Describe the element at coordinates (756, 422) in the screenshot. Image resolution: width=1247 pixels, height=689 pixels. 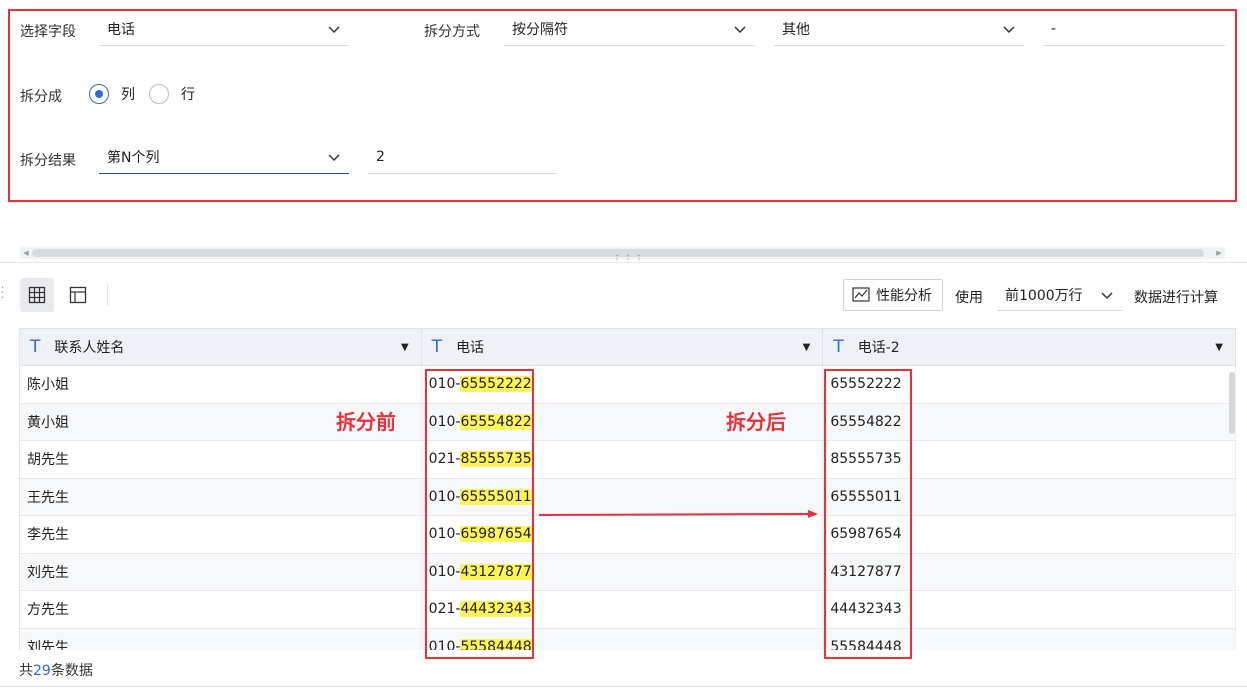
I see `after-annotation: 拆分后` at that location.